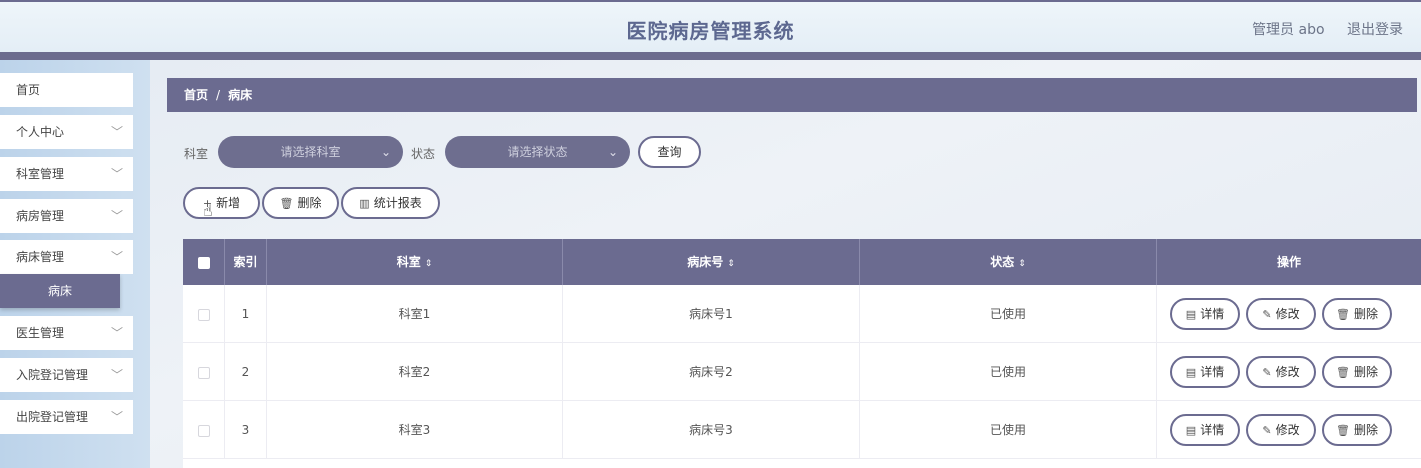  I want to click on trash-icon: 🗑, so click(1343, 314).